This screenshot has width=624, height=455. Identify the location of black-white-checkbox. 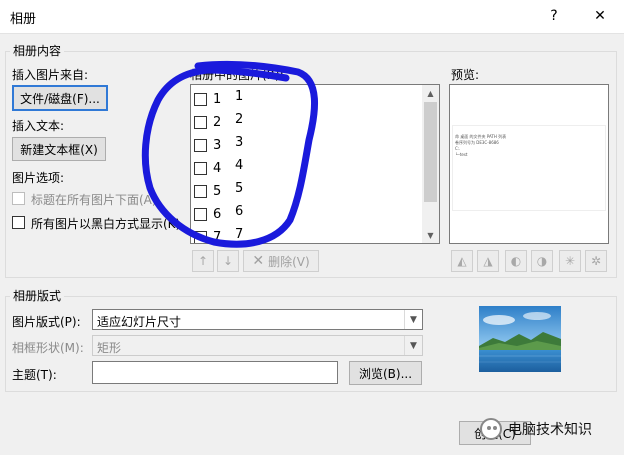
(18, 222).